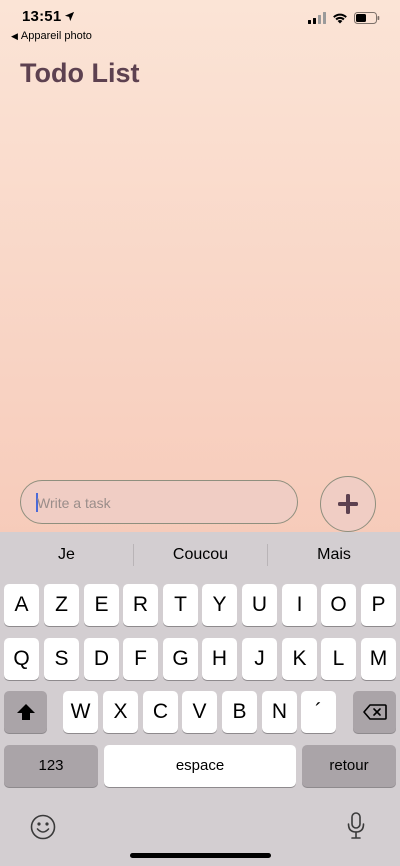 This screenshot has height=866, width=400. I want to click on shift-key, so click(25, 712).